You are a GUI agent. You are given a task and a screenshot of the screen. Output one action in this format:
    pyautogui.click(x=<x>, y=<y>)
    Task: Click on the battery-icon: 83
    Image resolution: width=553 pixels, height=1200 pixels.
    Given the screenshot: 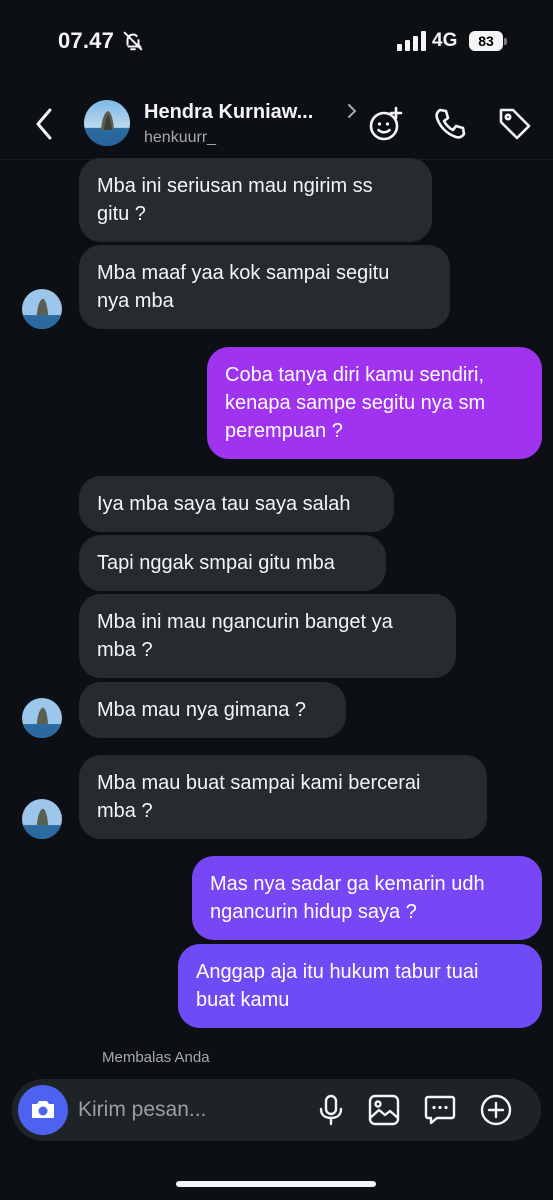 What is the action you would take?
    pyautogui.click(x=488, y=41)
    